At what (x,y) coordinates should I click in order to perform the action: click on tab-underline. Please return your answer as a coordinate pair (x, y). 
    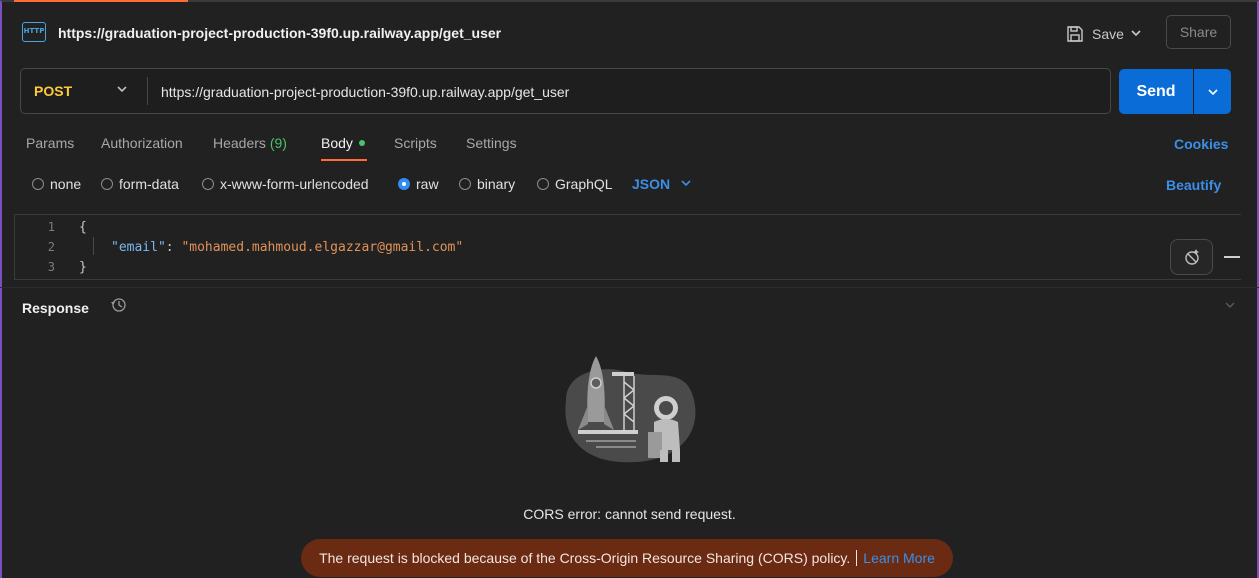
    Looking at the image, I should click on (344, 160).